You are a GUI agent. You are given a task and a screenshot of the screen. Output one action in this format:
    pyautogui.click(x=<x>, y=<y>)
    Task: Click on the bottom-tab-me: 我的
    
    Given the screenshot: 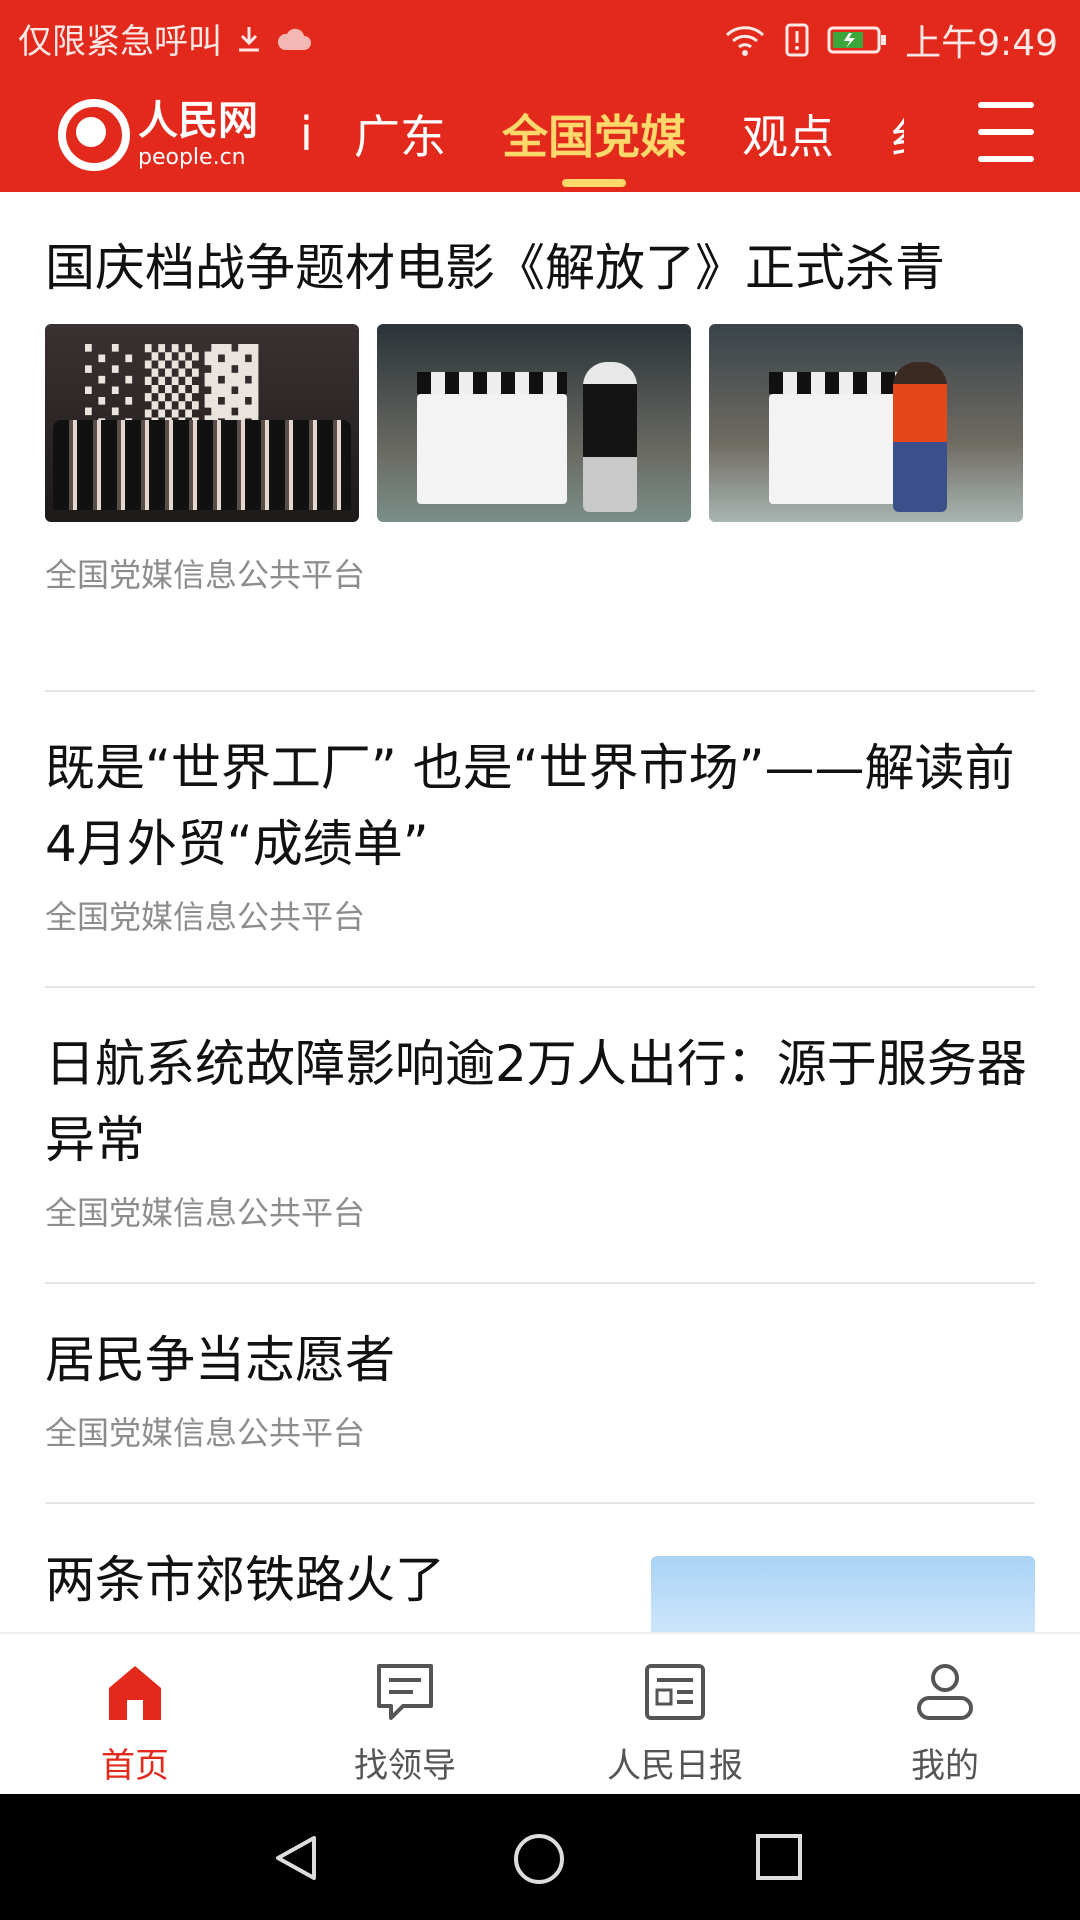 What is the action you would take?
    pyautogui.click(x=945, y=1723)
    